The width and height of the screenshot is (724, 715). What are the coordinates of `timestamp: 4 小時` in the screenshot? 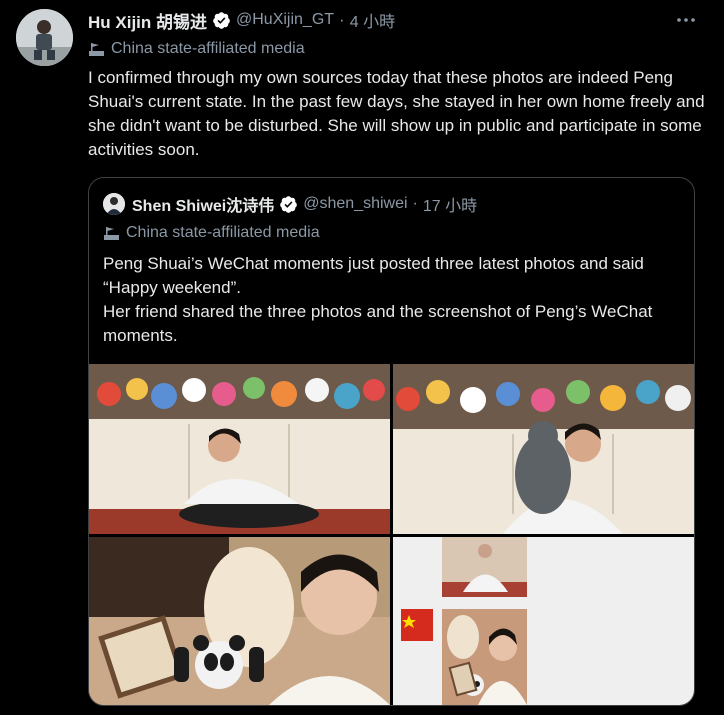 It's located at (372, 20).